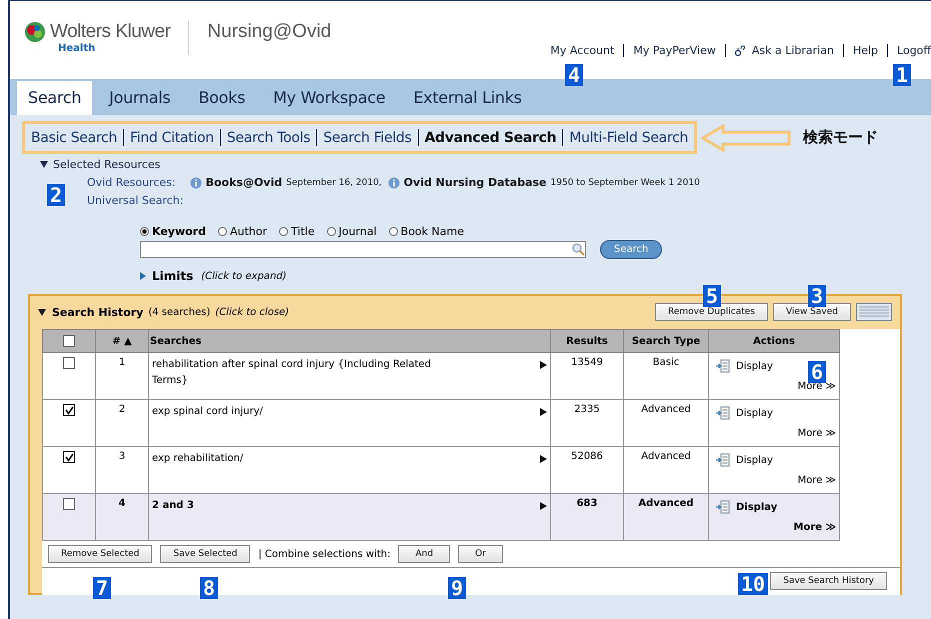 This screenshot has width=931, height=619. Describe the element at coordinates (122, 517) in the screenshot. I see `table-cell: 4` at that location.